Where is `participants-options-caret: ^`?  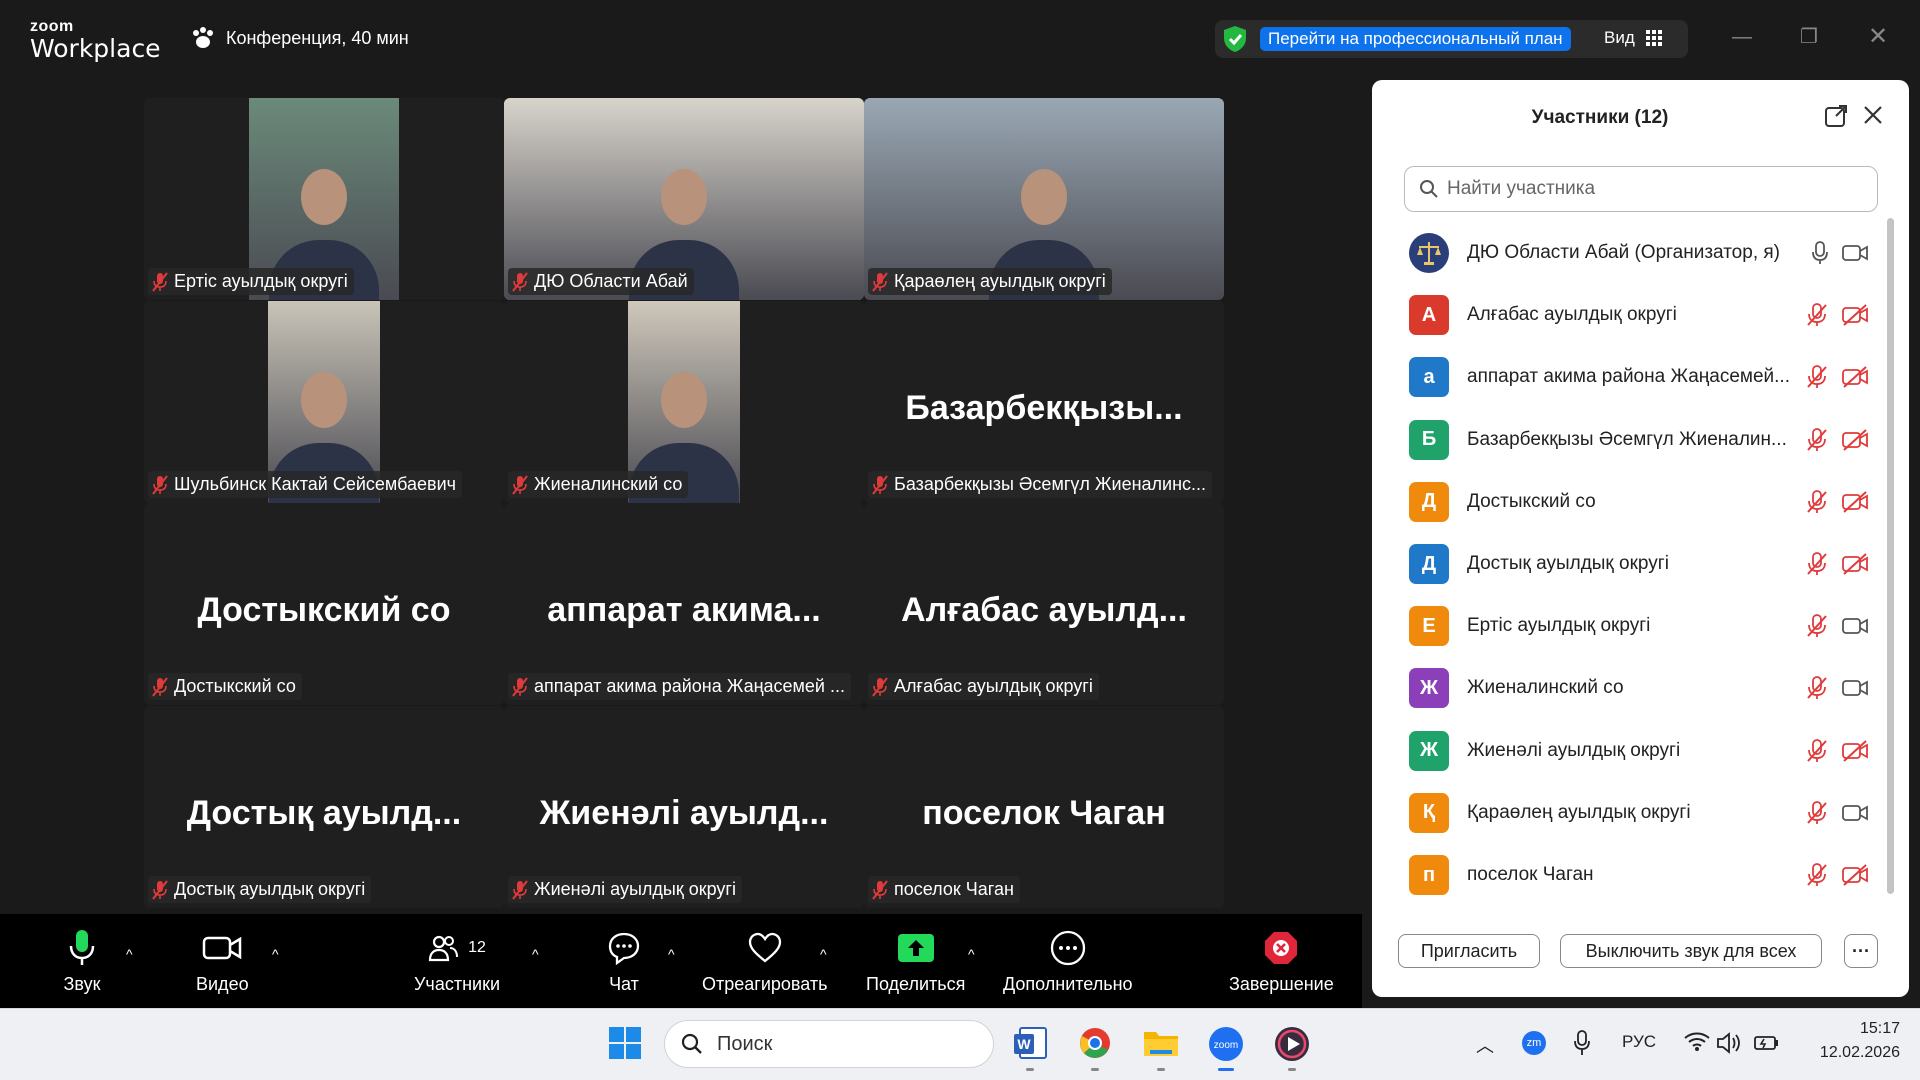
participants-options-caret: ^ is located at coordinates (535, 954).